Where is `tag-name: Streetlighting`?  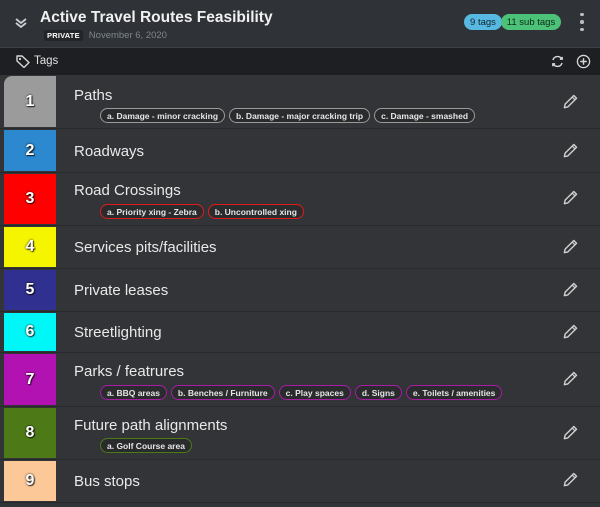 tag-name: Streetlighting is located at coordinates (118, 332).